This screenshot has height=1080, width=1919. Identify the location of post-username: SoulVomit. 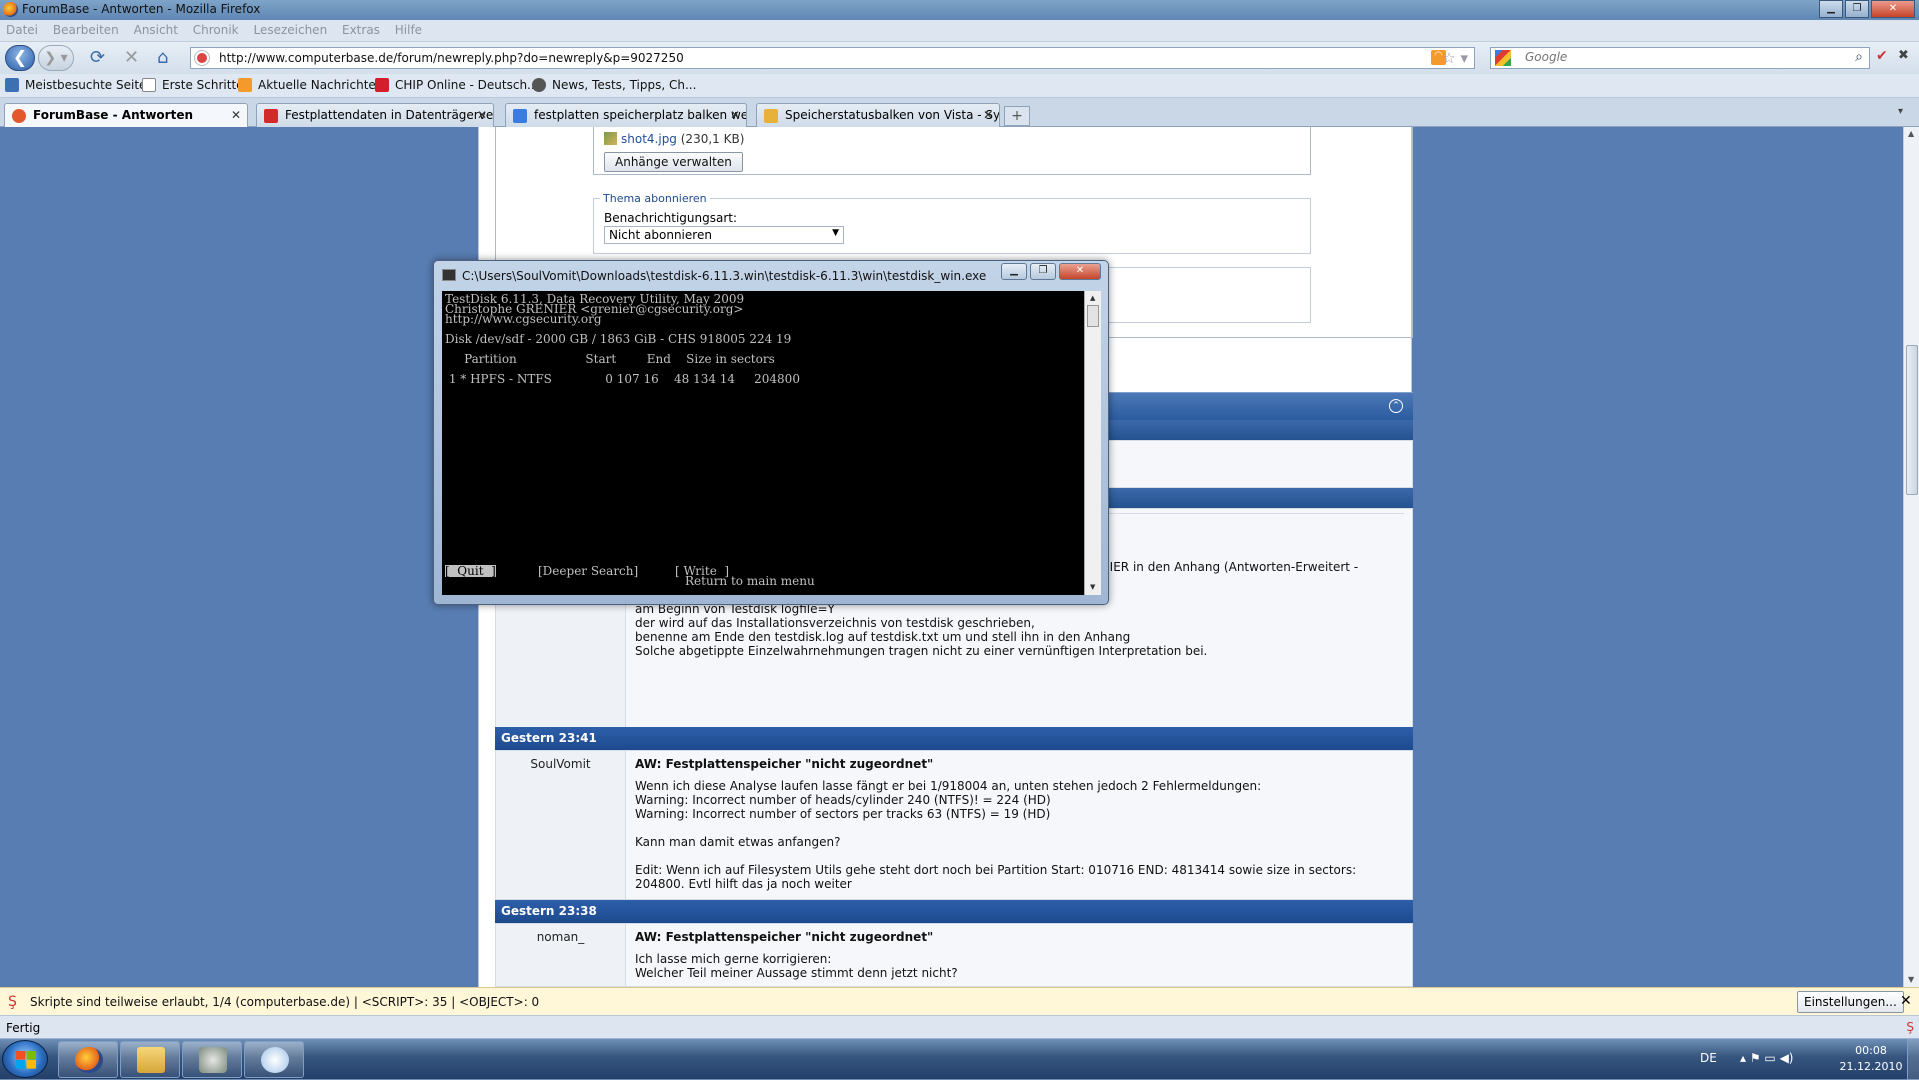
(561, 825).